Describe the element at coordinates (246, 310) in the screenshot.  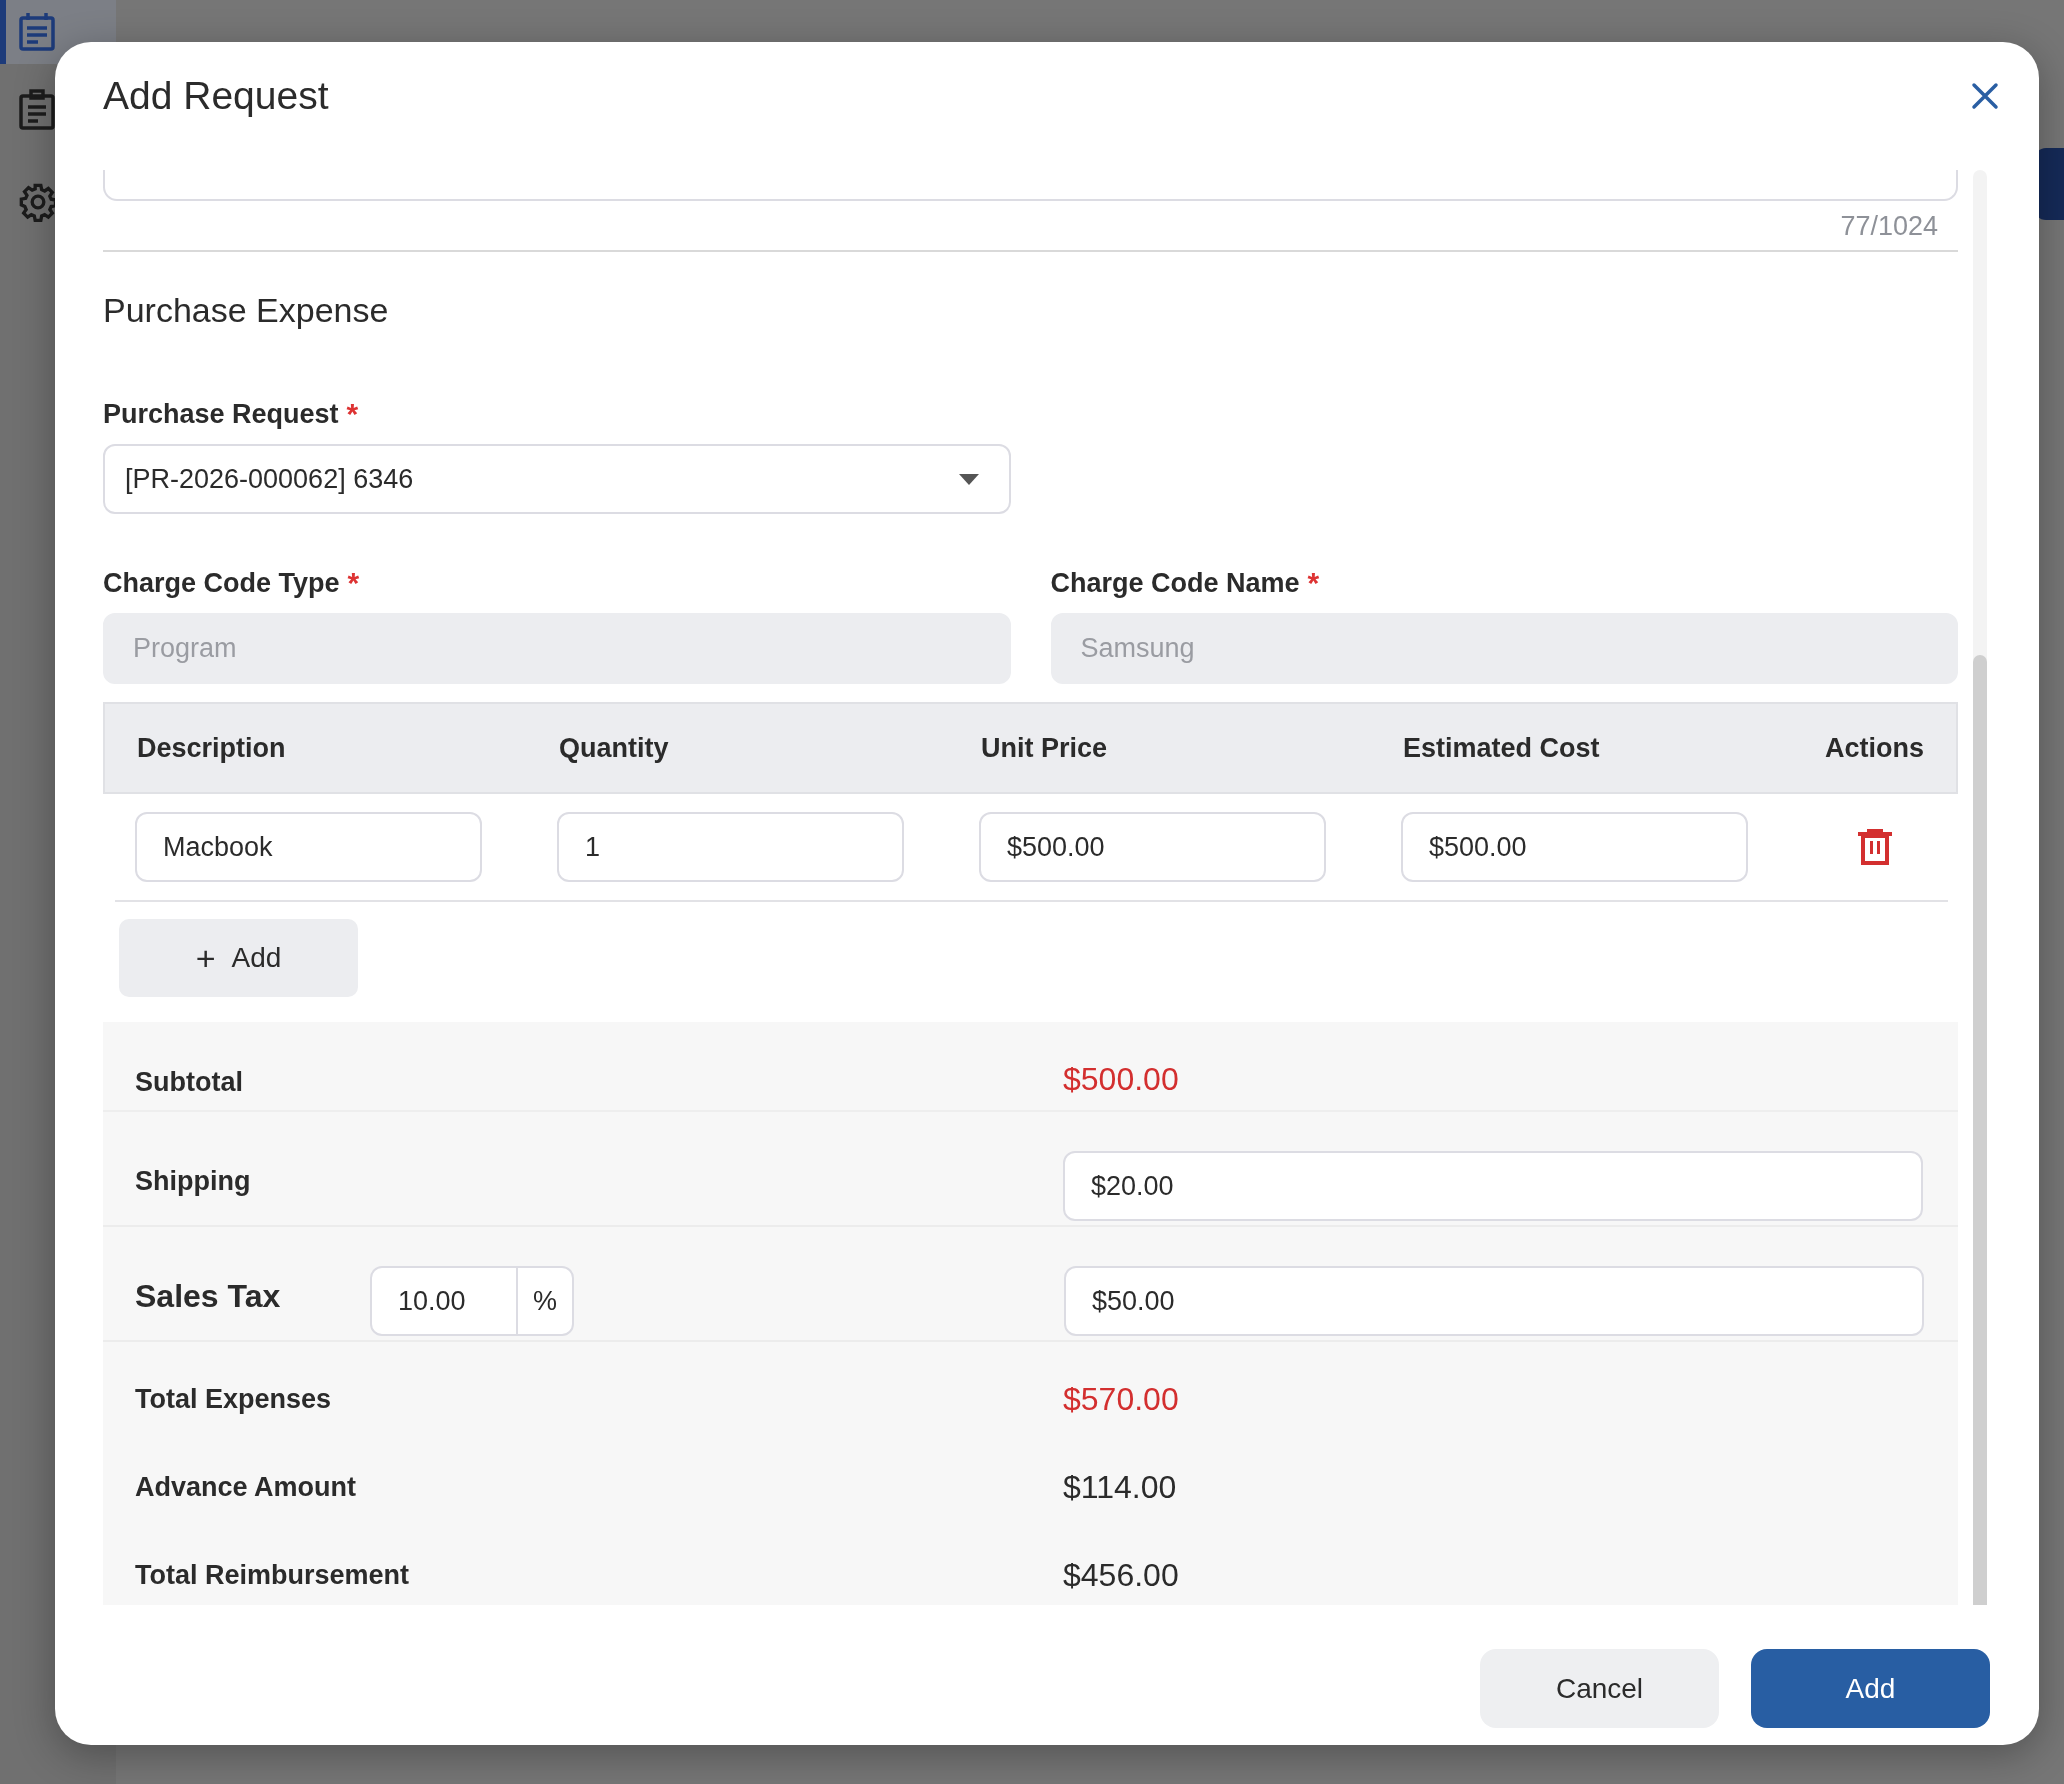
I see `section-title: Purchase Expense` at that location.